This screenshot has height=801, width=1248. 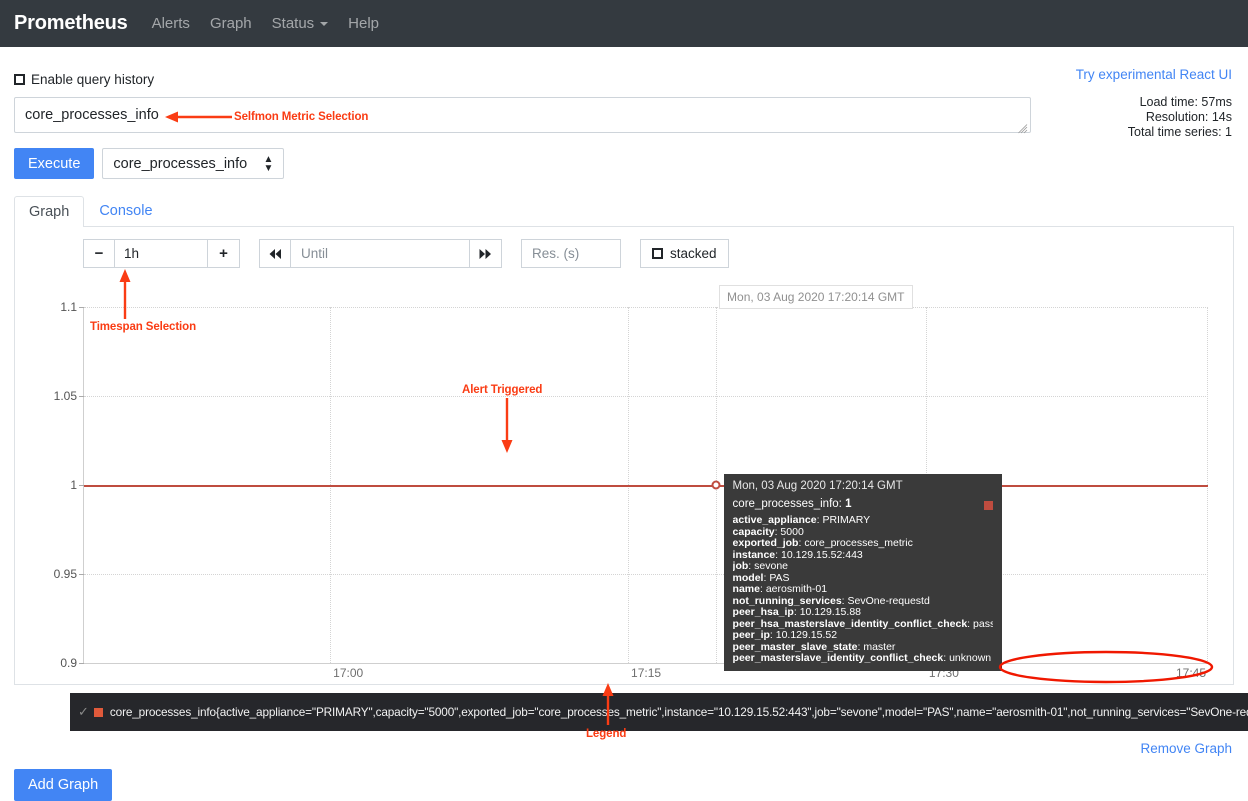 I want to click on tooltip-label-value: 10.129.15.88, so click(x=830, y=613).